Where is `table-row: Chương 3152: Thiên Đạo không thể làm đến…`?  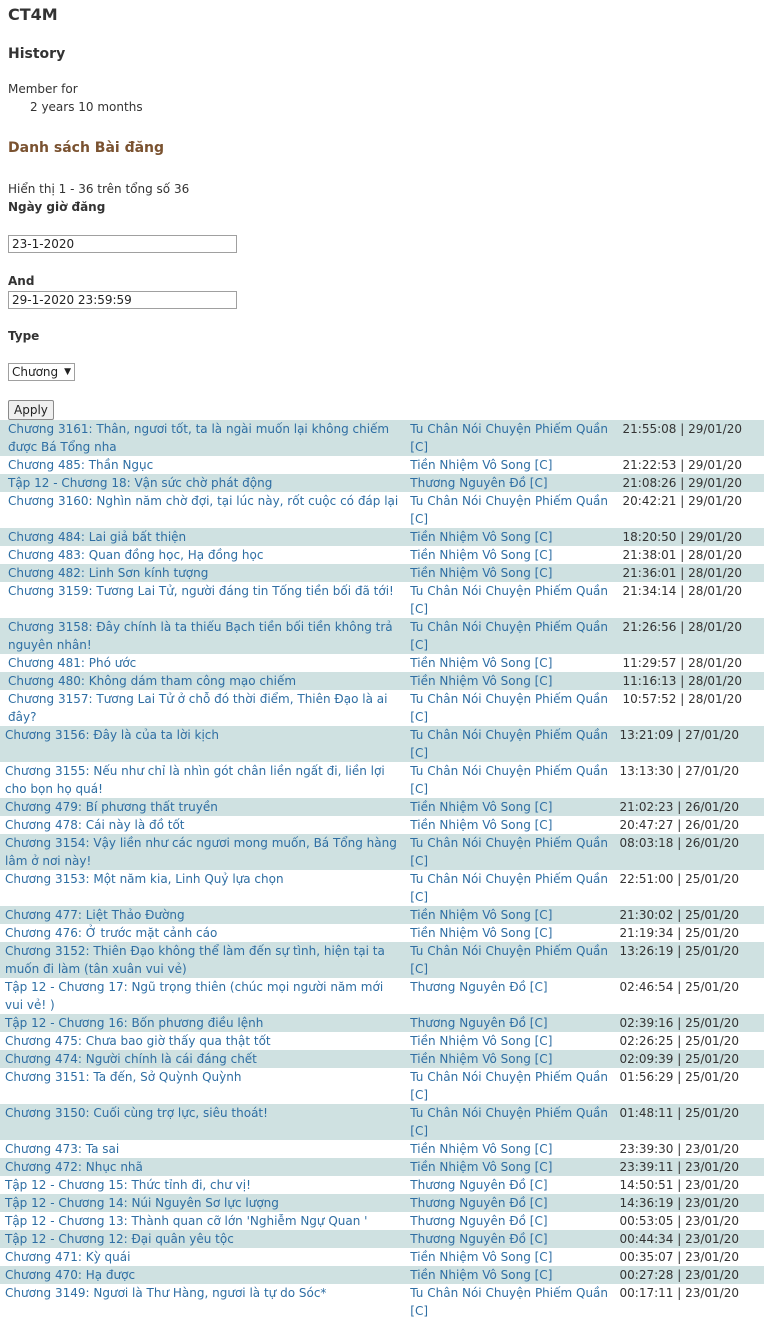 table-row: Chương 3152: Thiên Đạo không thể làm đến… is located at coordinates (382, 960).